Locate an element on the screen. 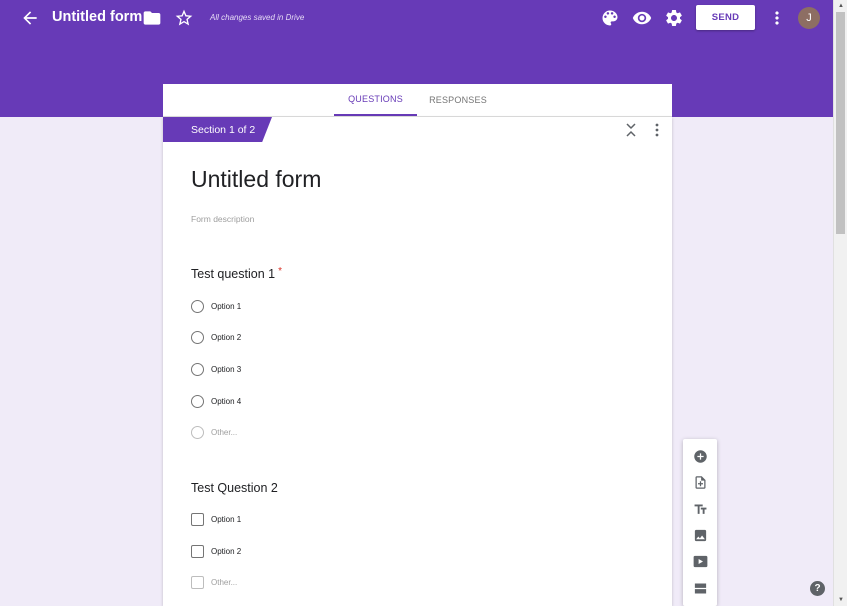 This screenshot has height=606, width=847. folder-icon is located at coordinates (152, 18).